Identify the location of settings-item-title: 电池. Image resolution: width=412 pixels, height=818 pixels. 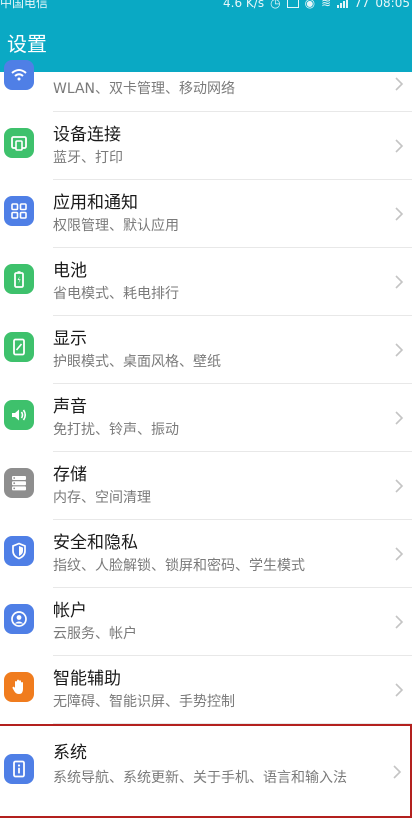
(70, 271).